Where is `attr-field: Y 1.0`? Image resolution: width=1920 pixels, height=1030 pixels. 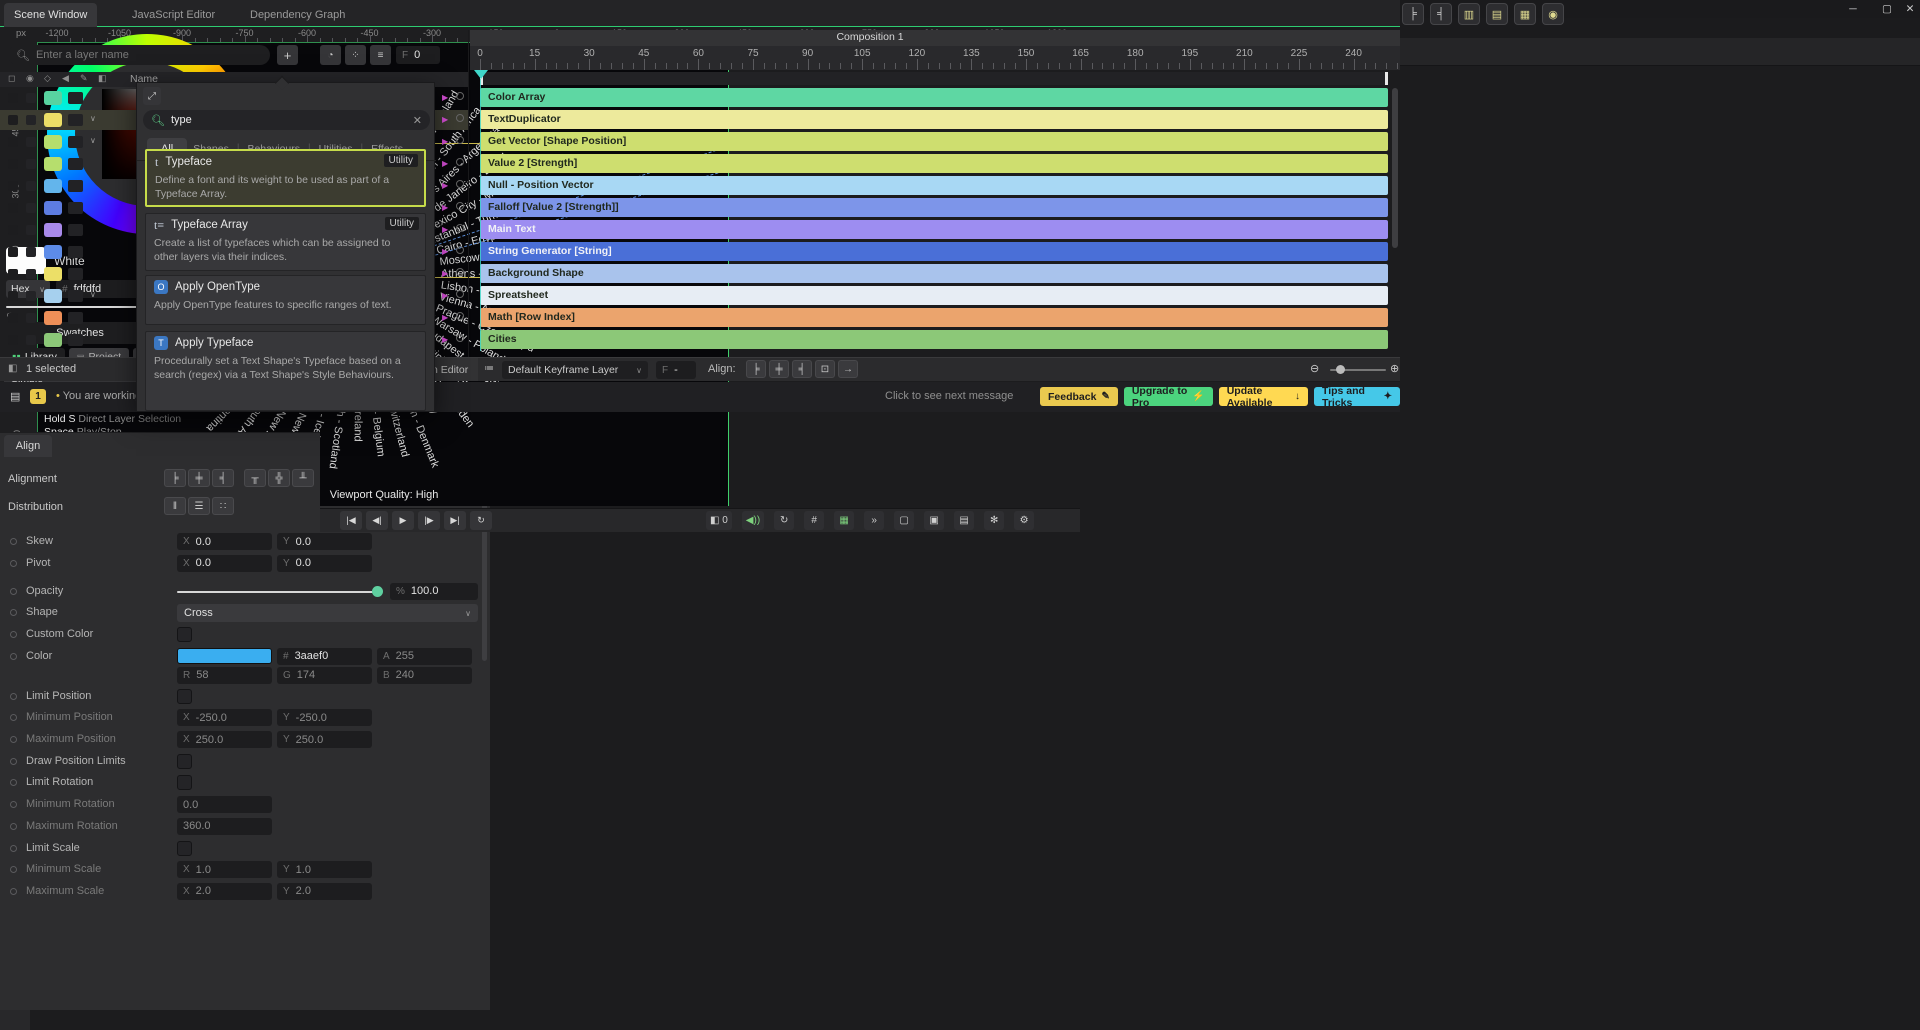
attr-field: Y 1.0 is located at coordinates (324, 870).